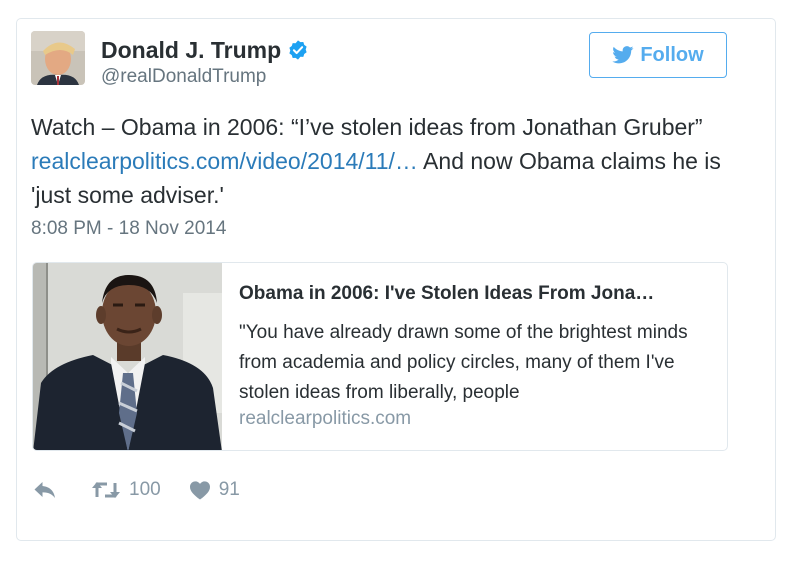 The image size is (799, 567). What do you see at coordinates (128, 229) in the screenshot?
I see `tweet-timestamp: 8:08 PM - 18 Nov 2014` at bounding box center [128, 229].